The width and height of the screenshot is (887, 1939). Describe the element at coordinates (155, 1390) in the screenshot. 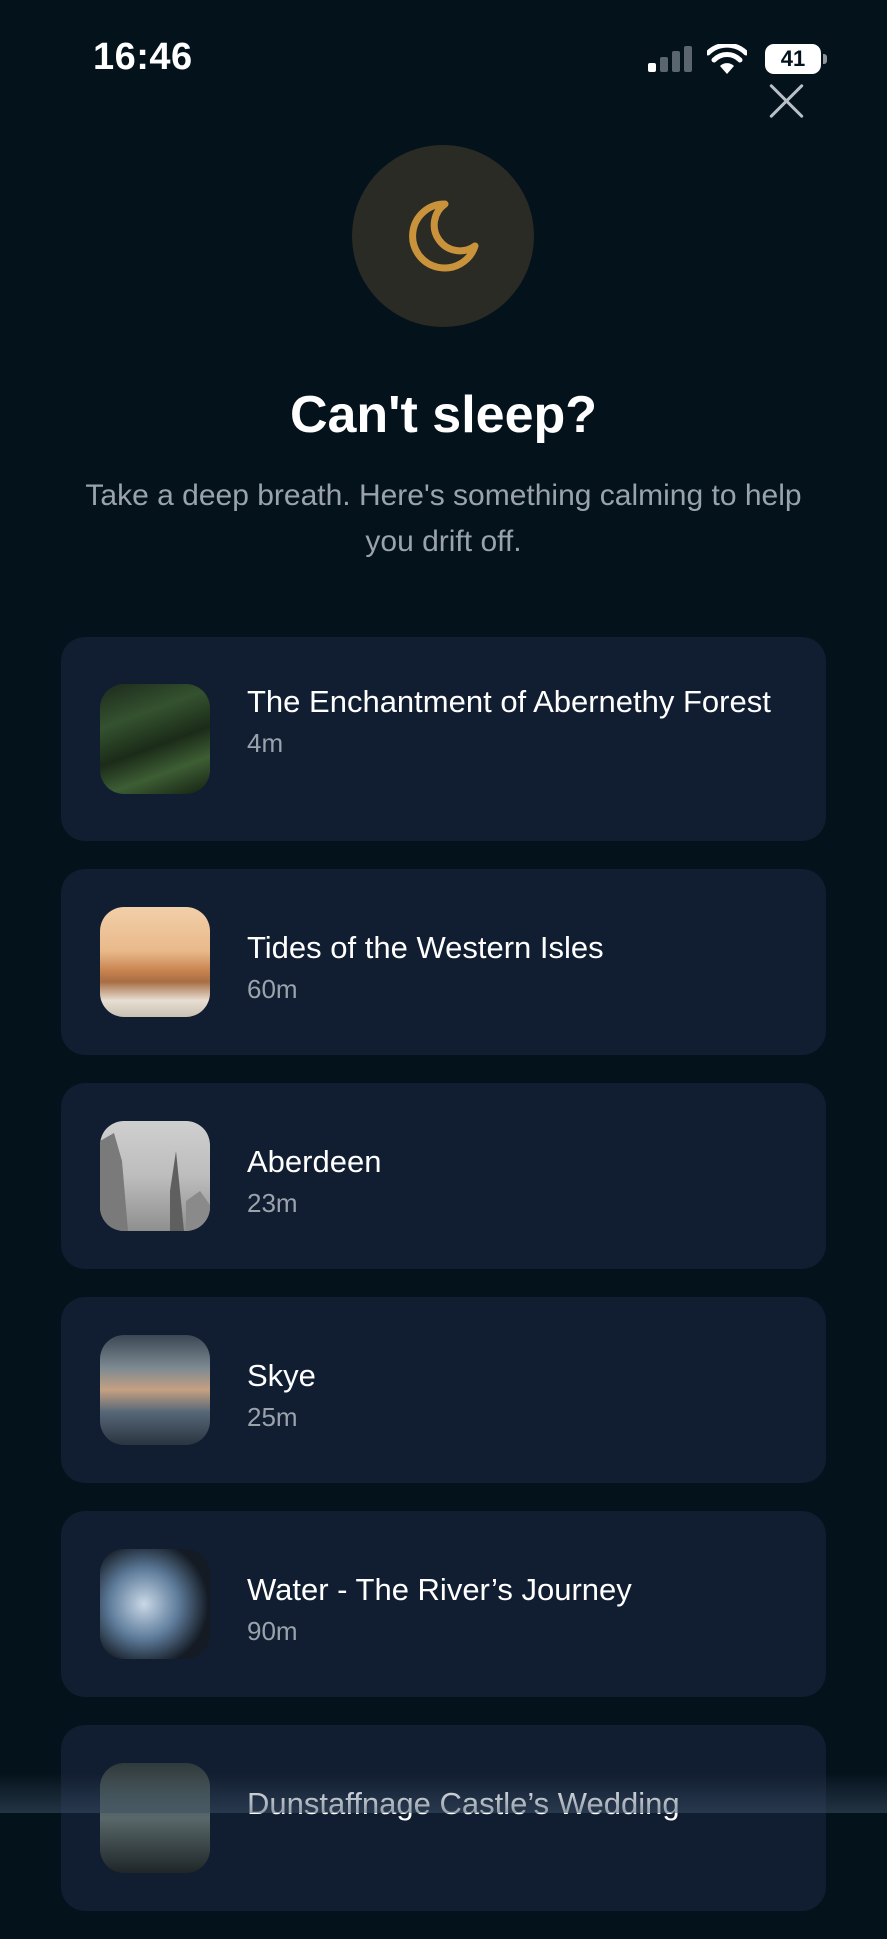

I see `sunrays-landscape-thumbnail` at that location.